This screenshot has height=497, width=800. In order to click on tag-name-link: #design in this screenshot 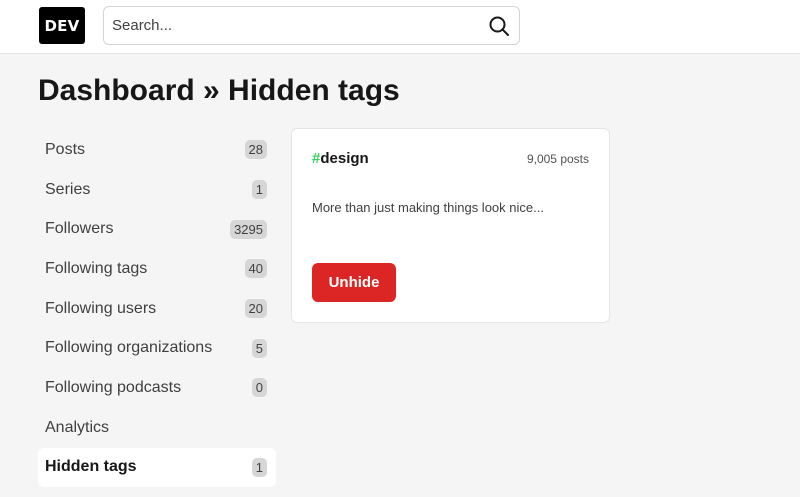, I will do `click(340, 158)`.